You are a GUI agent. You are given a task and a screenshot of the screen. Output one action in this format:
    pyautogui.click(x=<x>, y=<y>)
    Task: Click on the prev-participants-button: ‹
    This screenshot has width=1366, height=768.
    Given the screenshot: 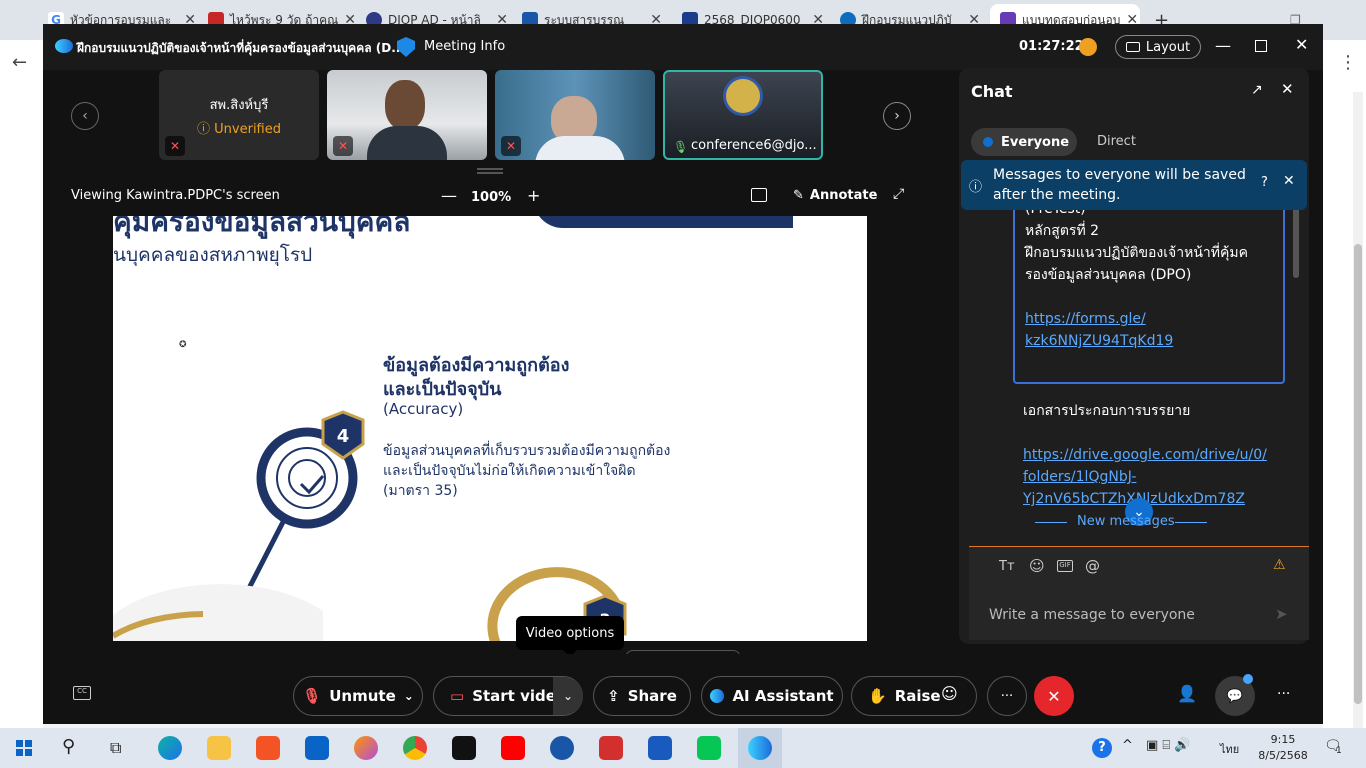 What is the action you would take?
    pyautogui.click(x=85, y=116)
    